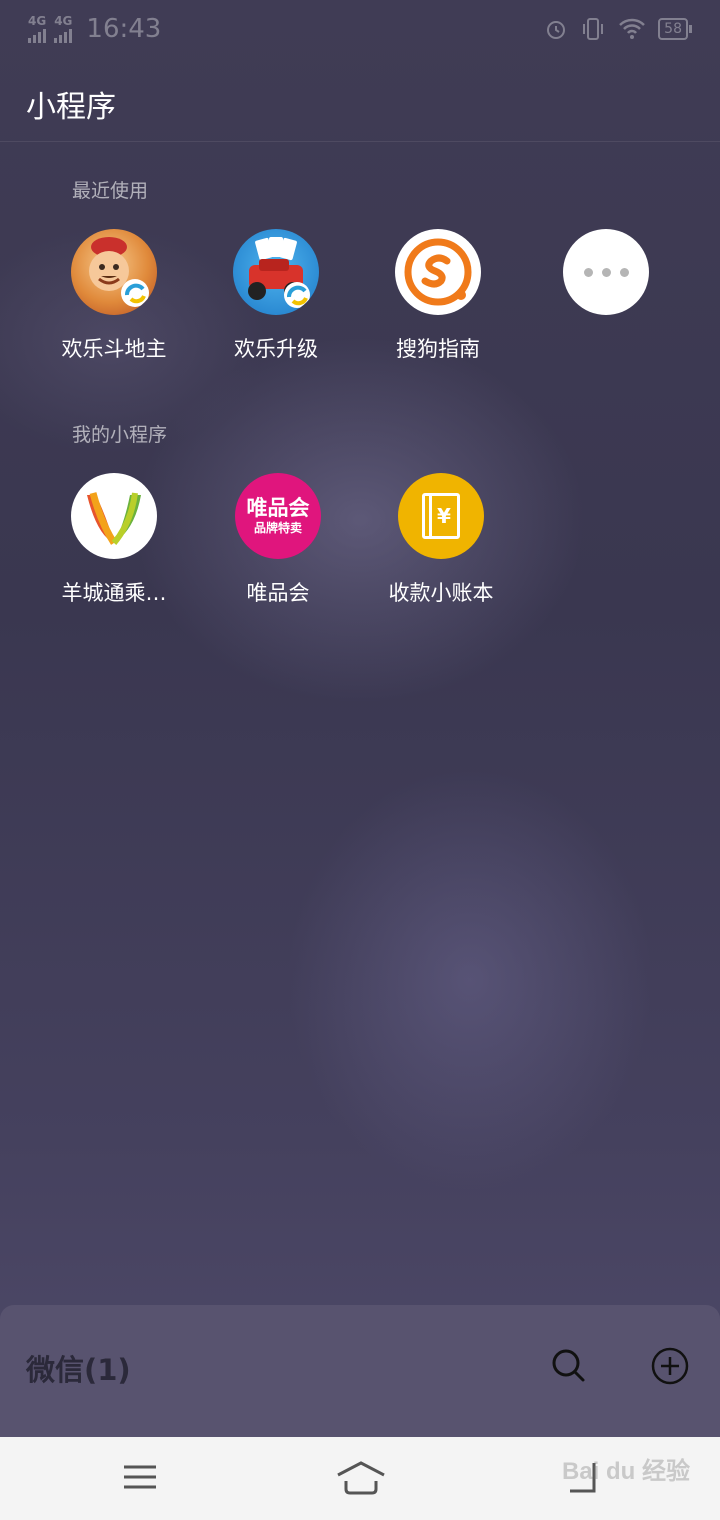 Image resolution: width=720 pixels, height=1520 pixels. I want to click on app-label: 欢乐斗地主, so click(114, 349).